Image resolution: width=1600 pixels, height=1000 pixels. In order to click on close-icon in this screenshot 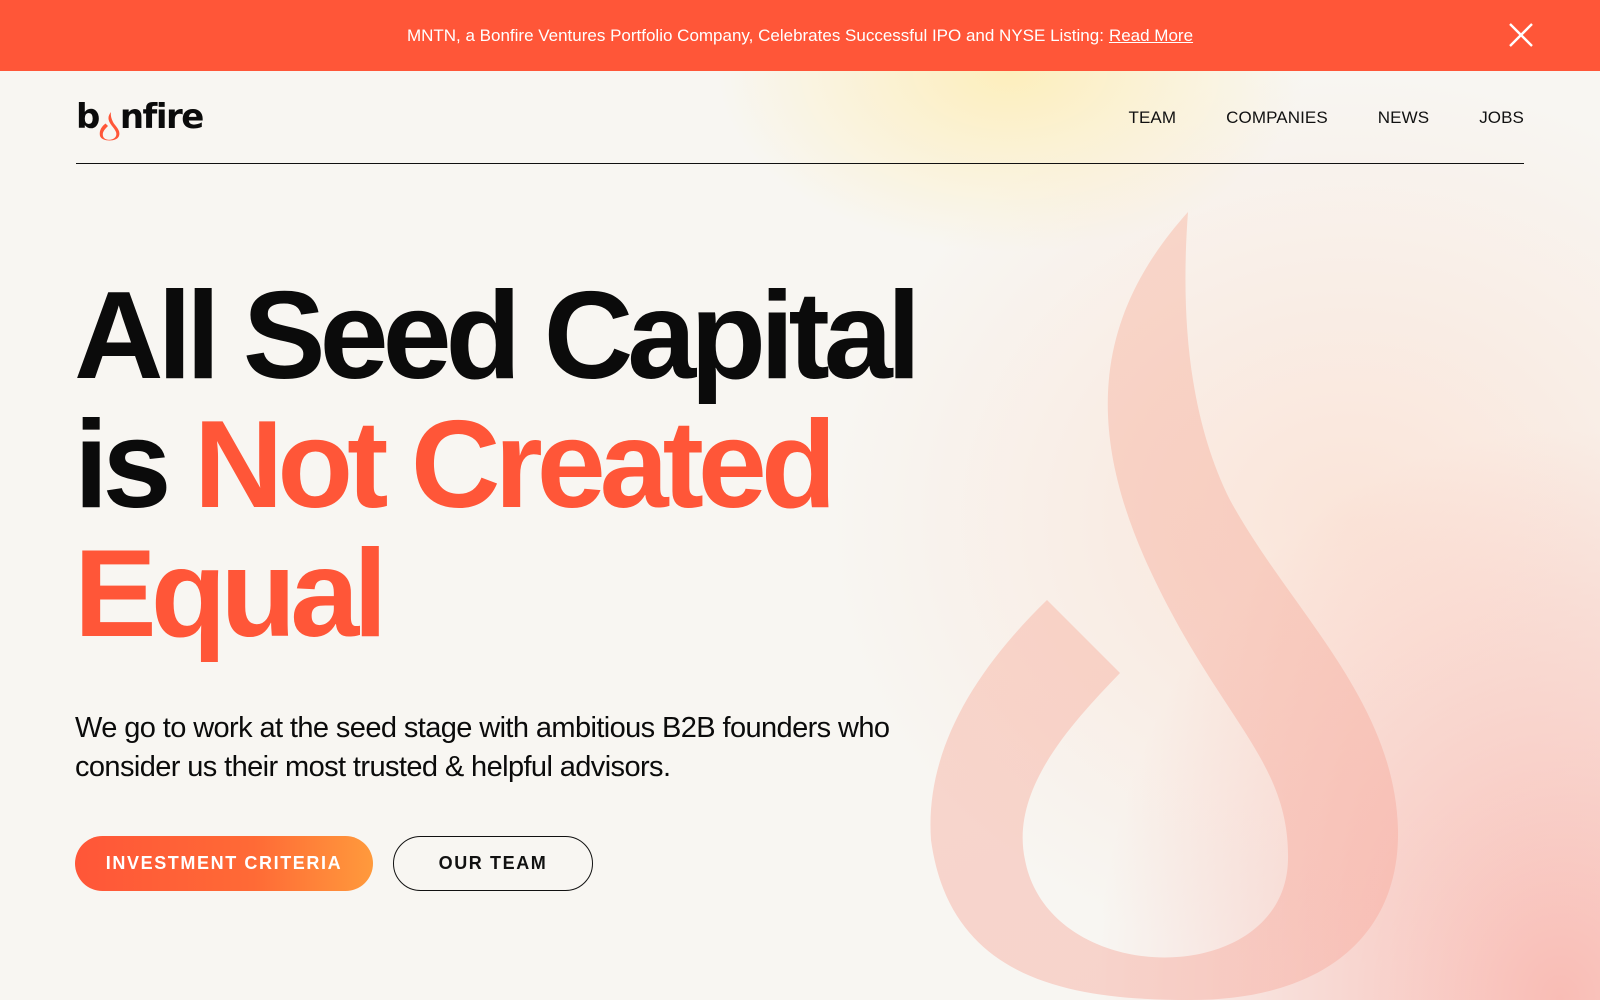, I will do `click(1521, 35)`.